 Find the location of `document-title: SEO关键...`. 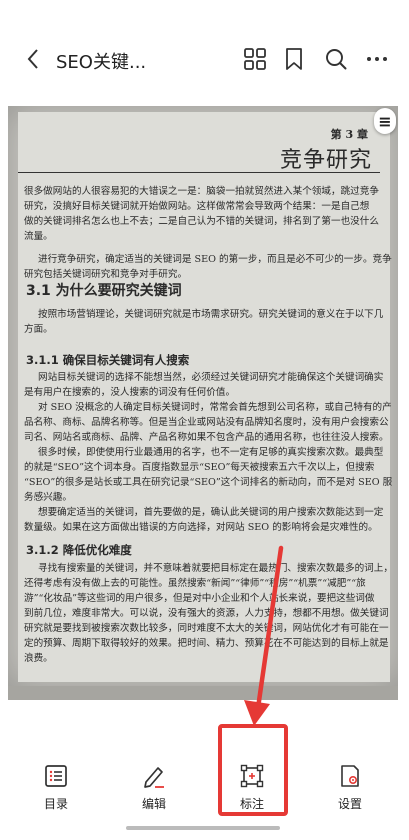

document-title: SEO关键... is located at coordinates (101, 62).